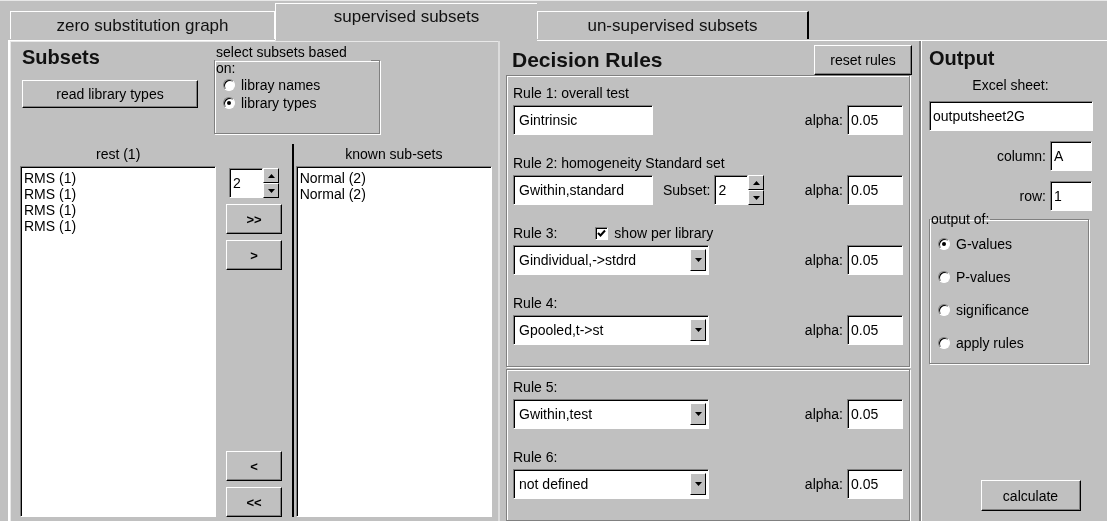  Describe the element at coordinates (281, 85) in the screenshot. I see `radio-label: libray names` at that location.